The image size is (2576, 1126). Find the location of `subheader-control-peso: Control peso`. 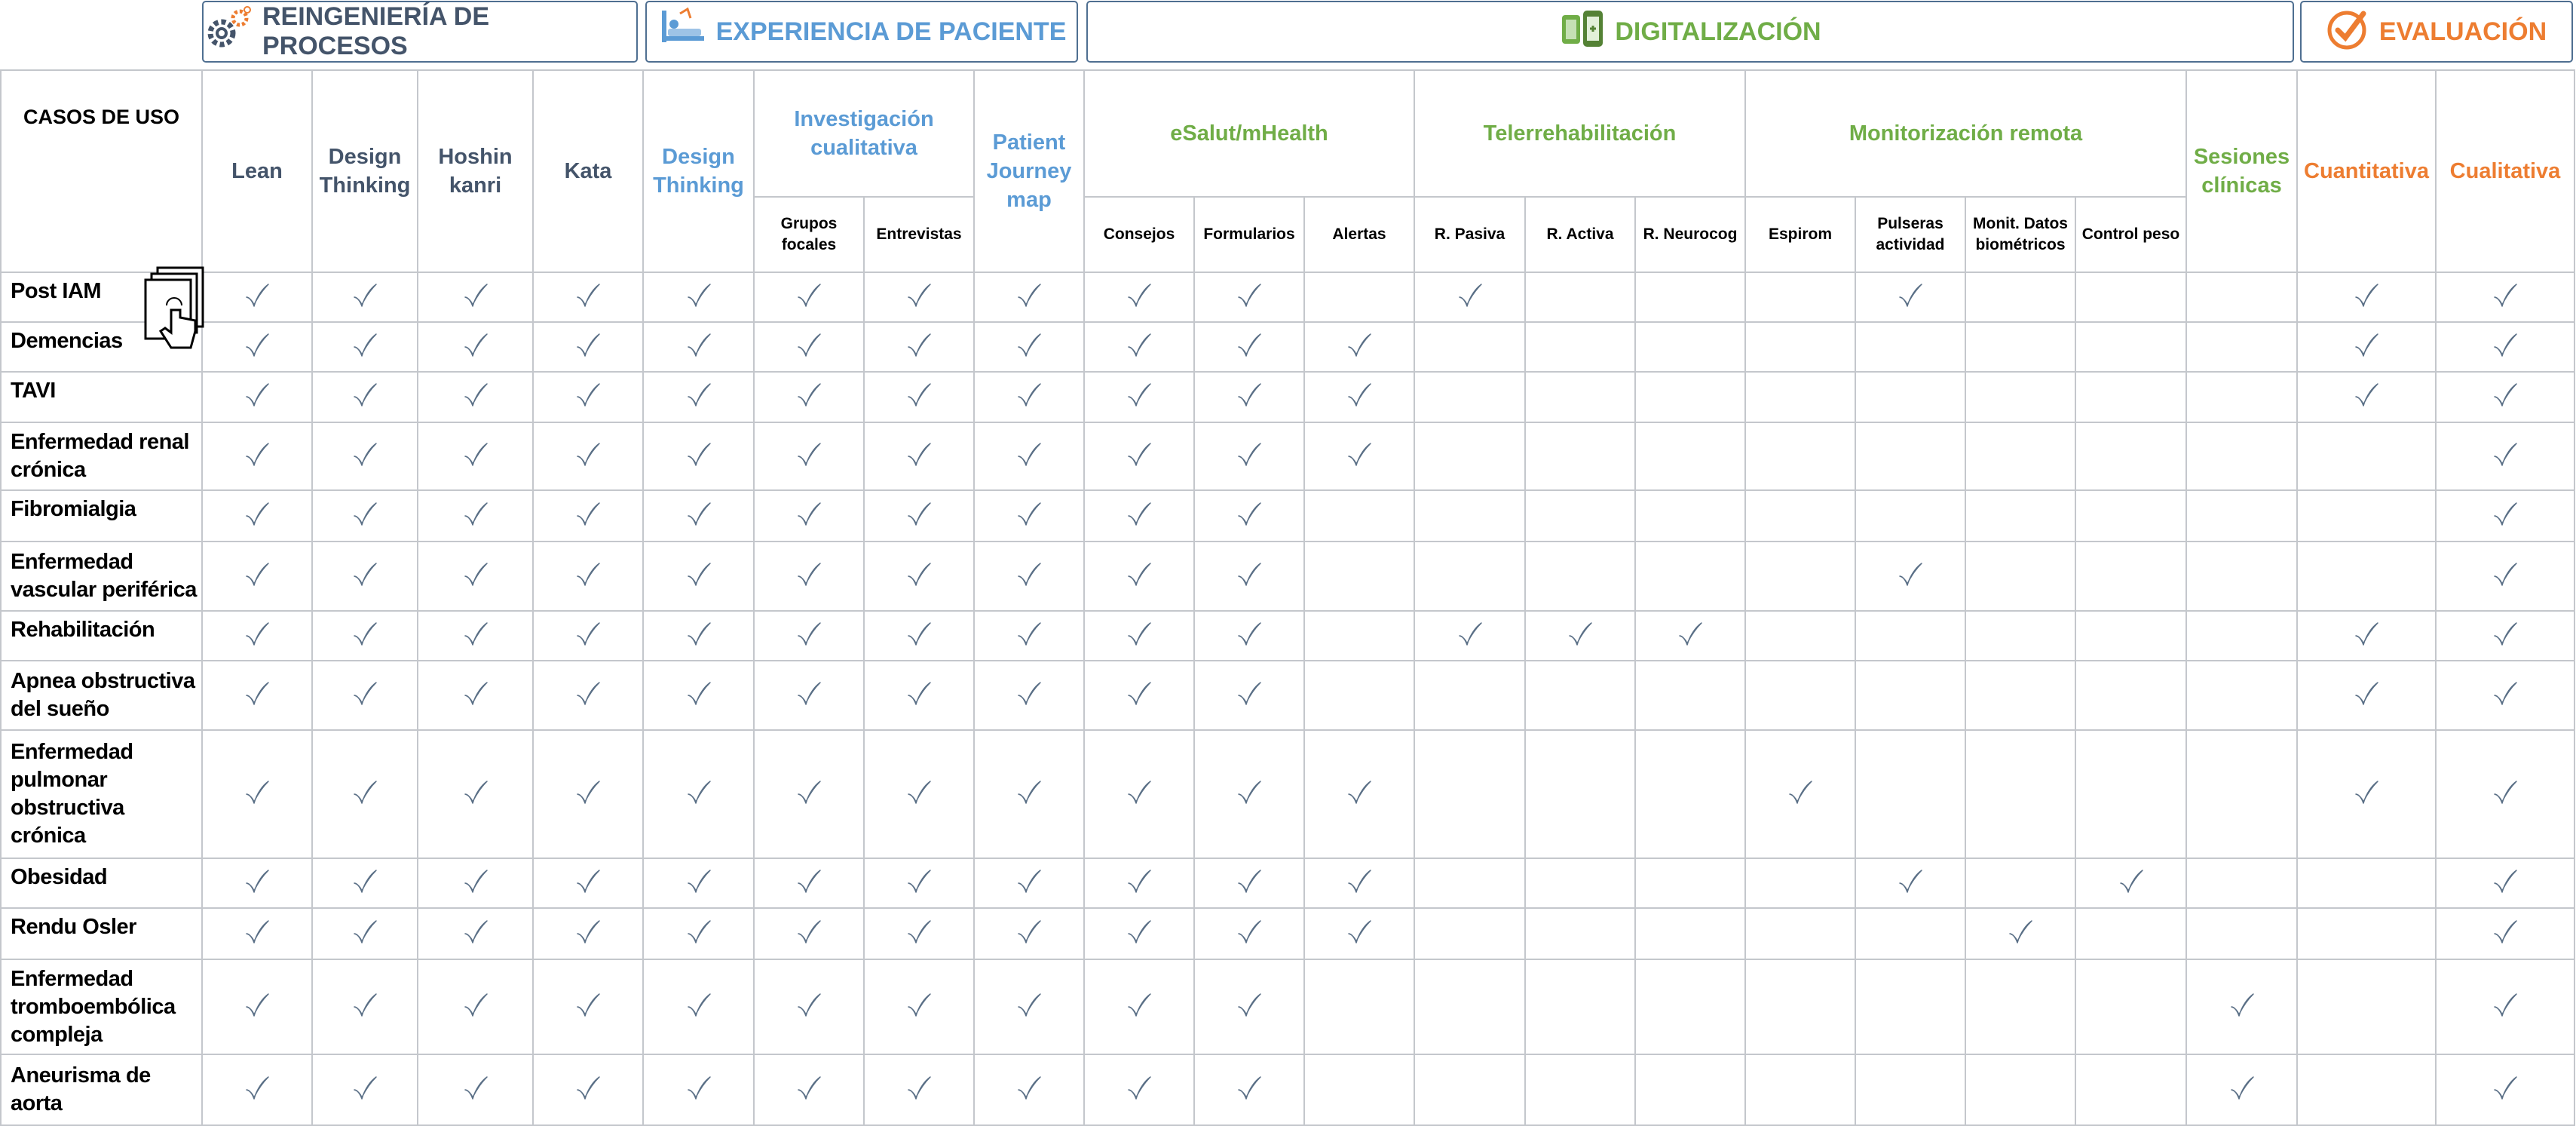

subheader-control-peso: Control peso is located at coordinates (2131, 234).